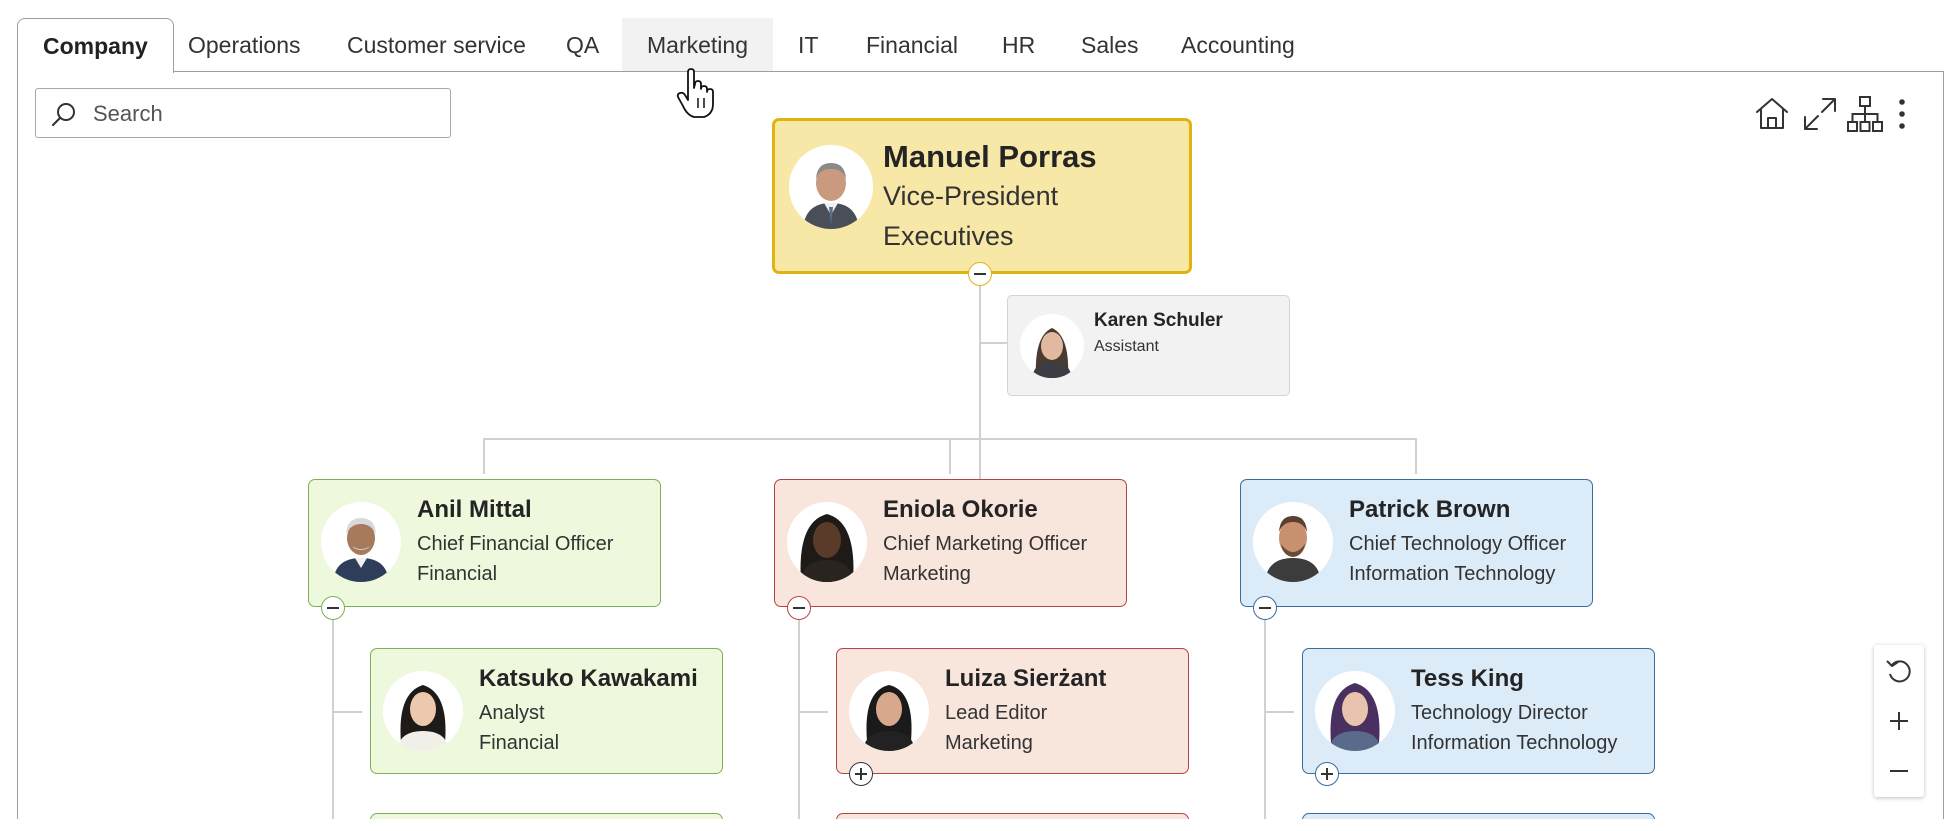 This screenshot has width=1958, height=831. Describe the element at coordinates (1126, 346) in the screenshot. I see `employee-title: Assistant` at that location.